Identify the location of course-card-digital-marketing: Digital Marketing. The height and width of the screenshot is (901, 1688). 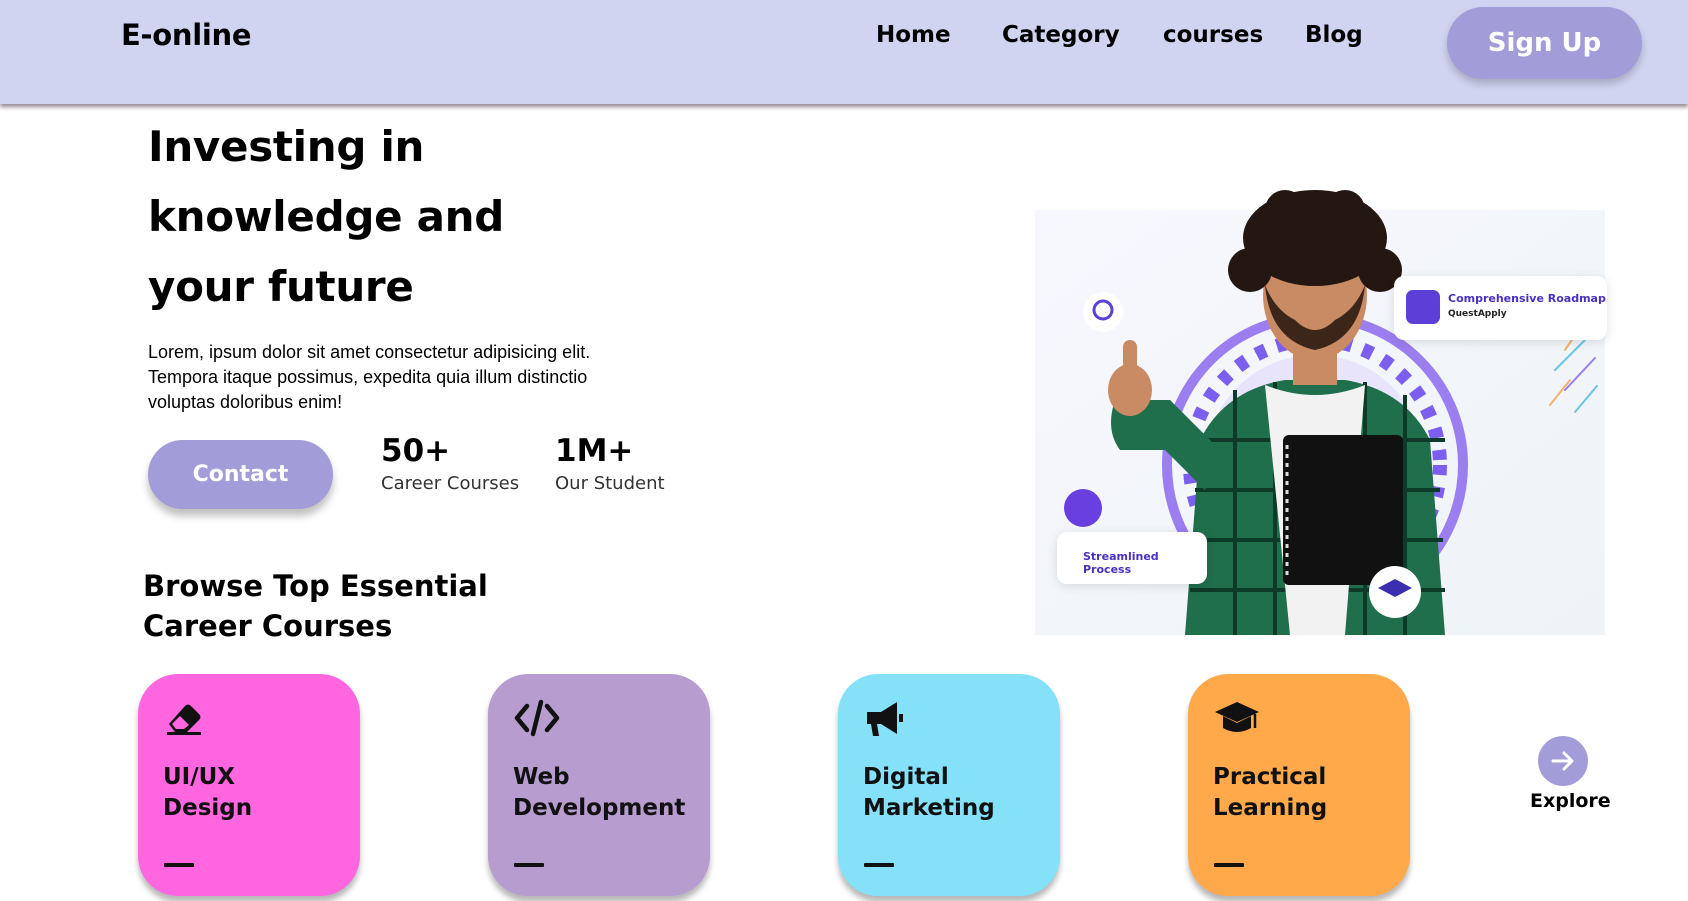
(949, 785).